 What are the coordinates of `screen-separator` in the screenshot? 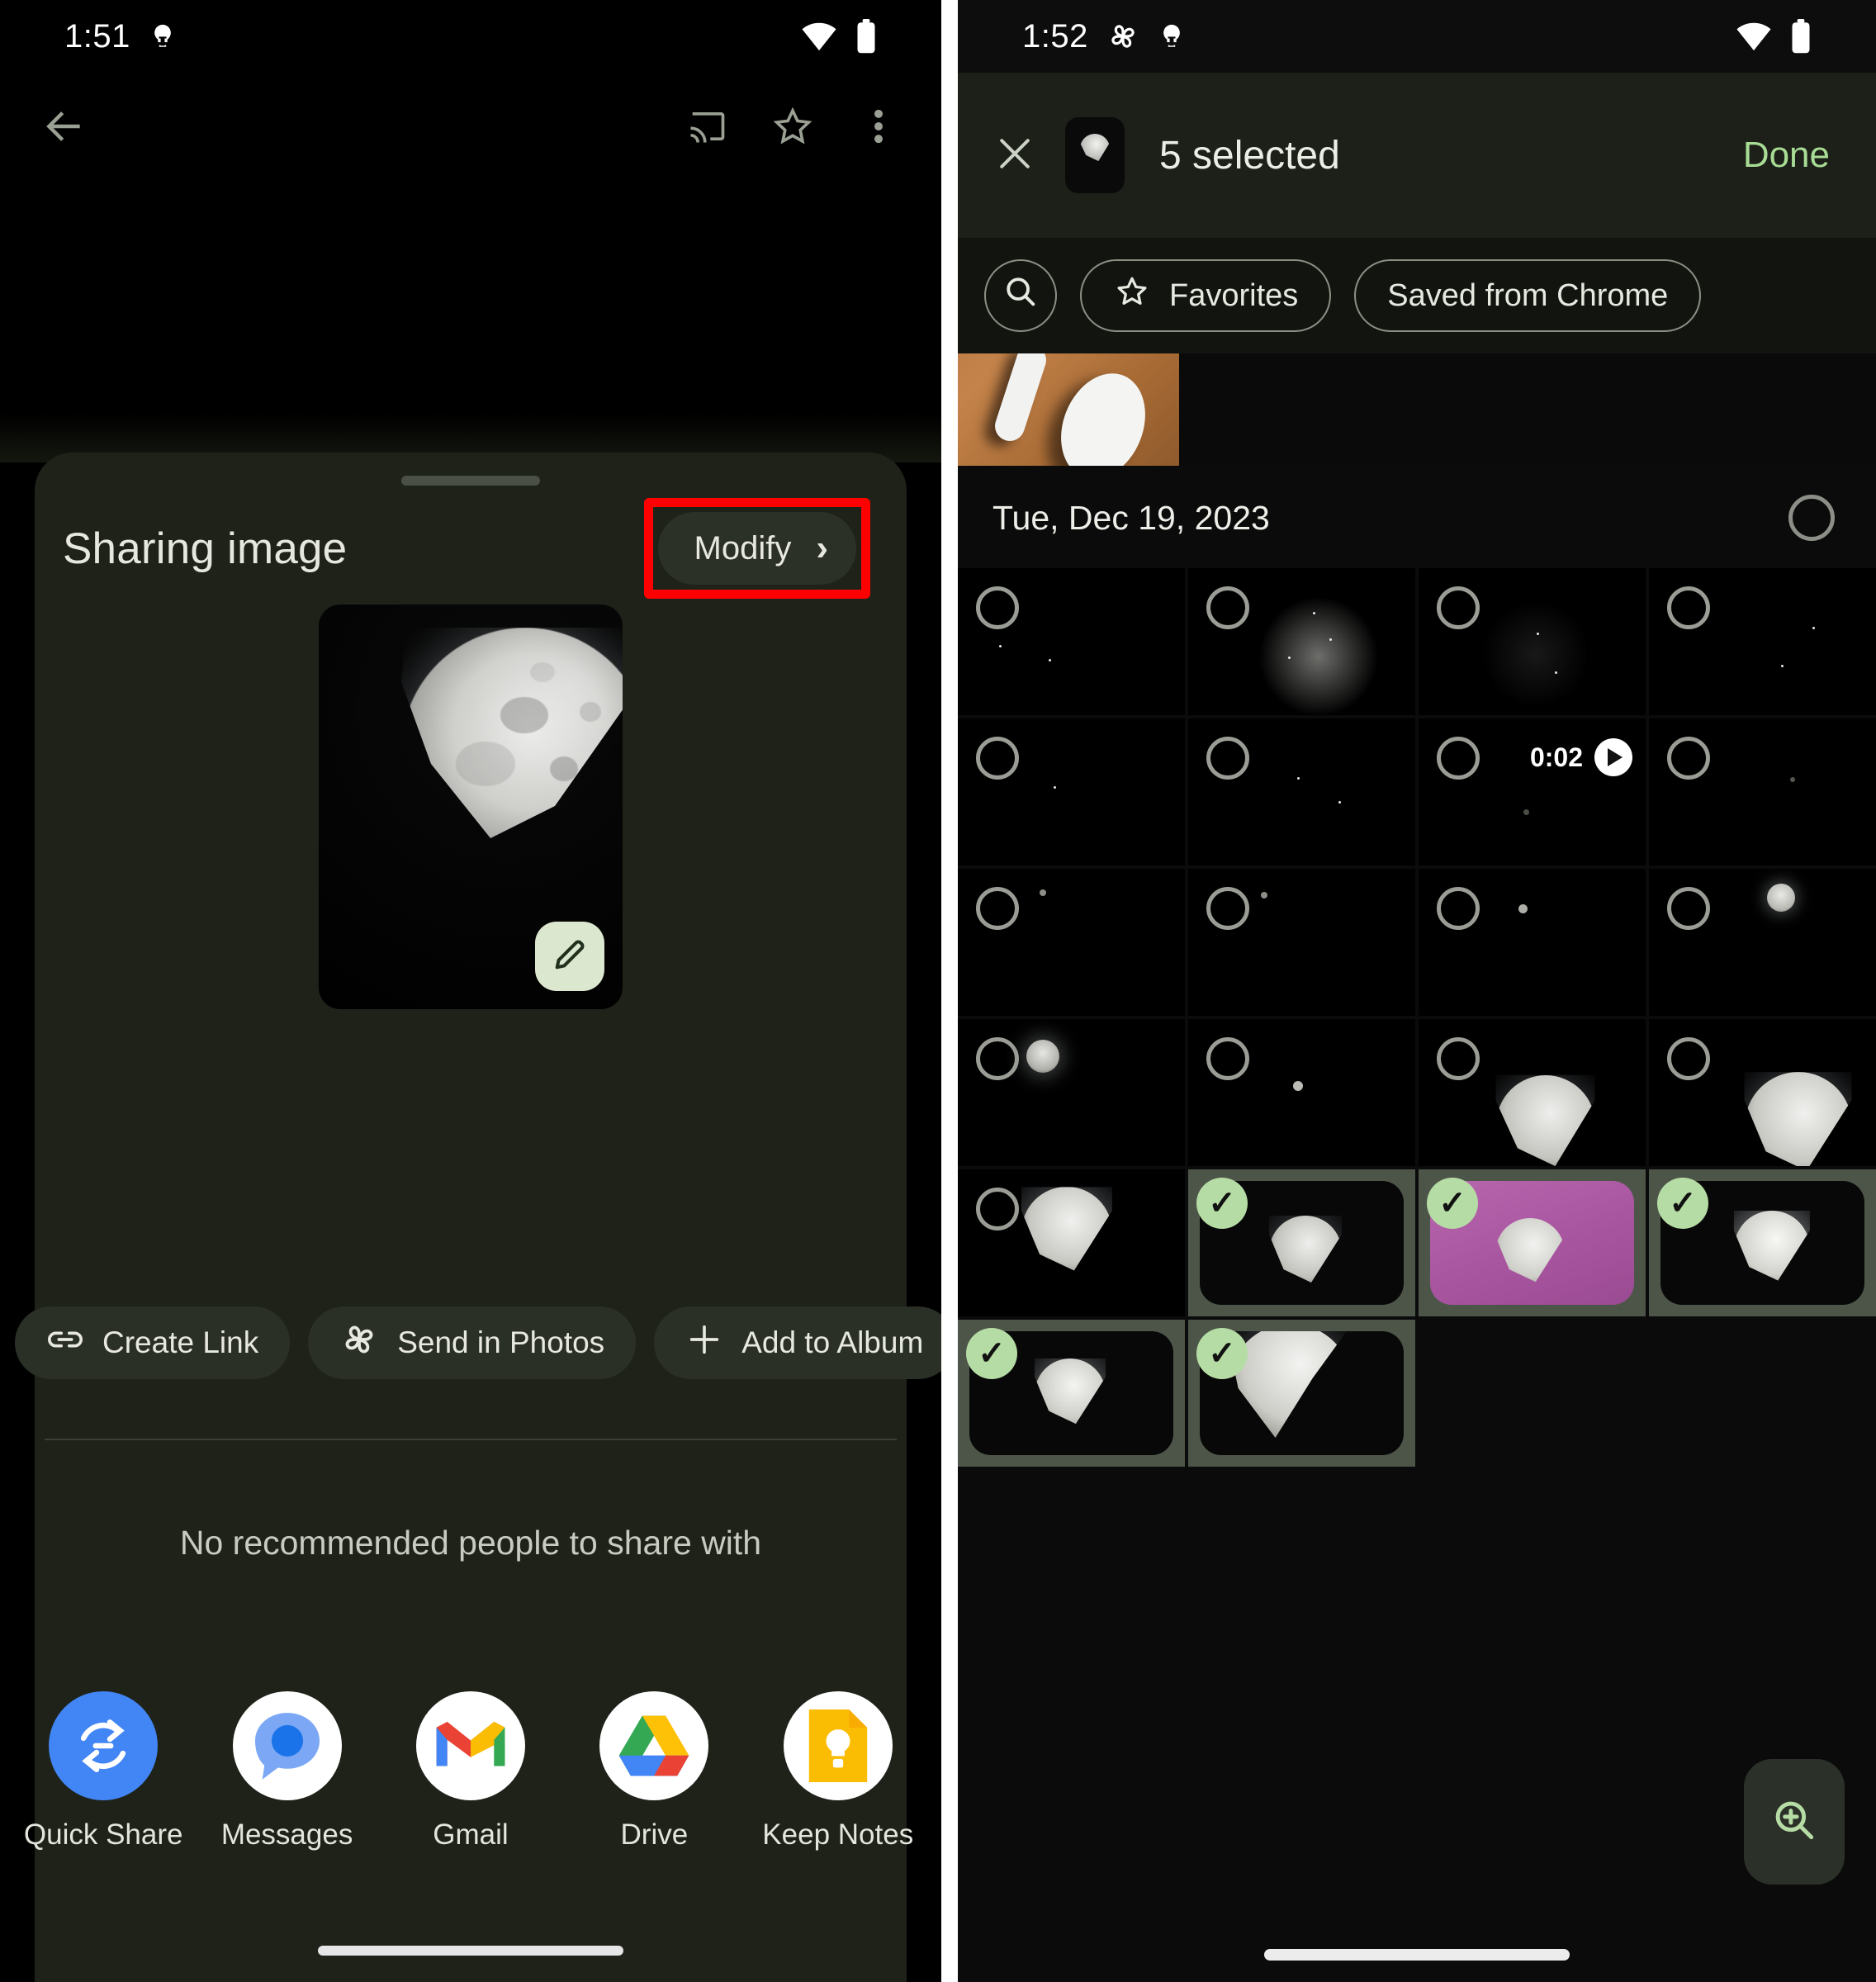 It's located at (949, 991).